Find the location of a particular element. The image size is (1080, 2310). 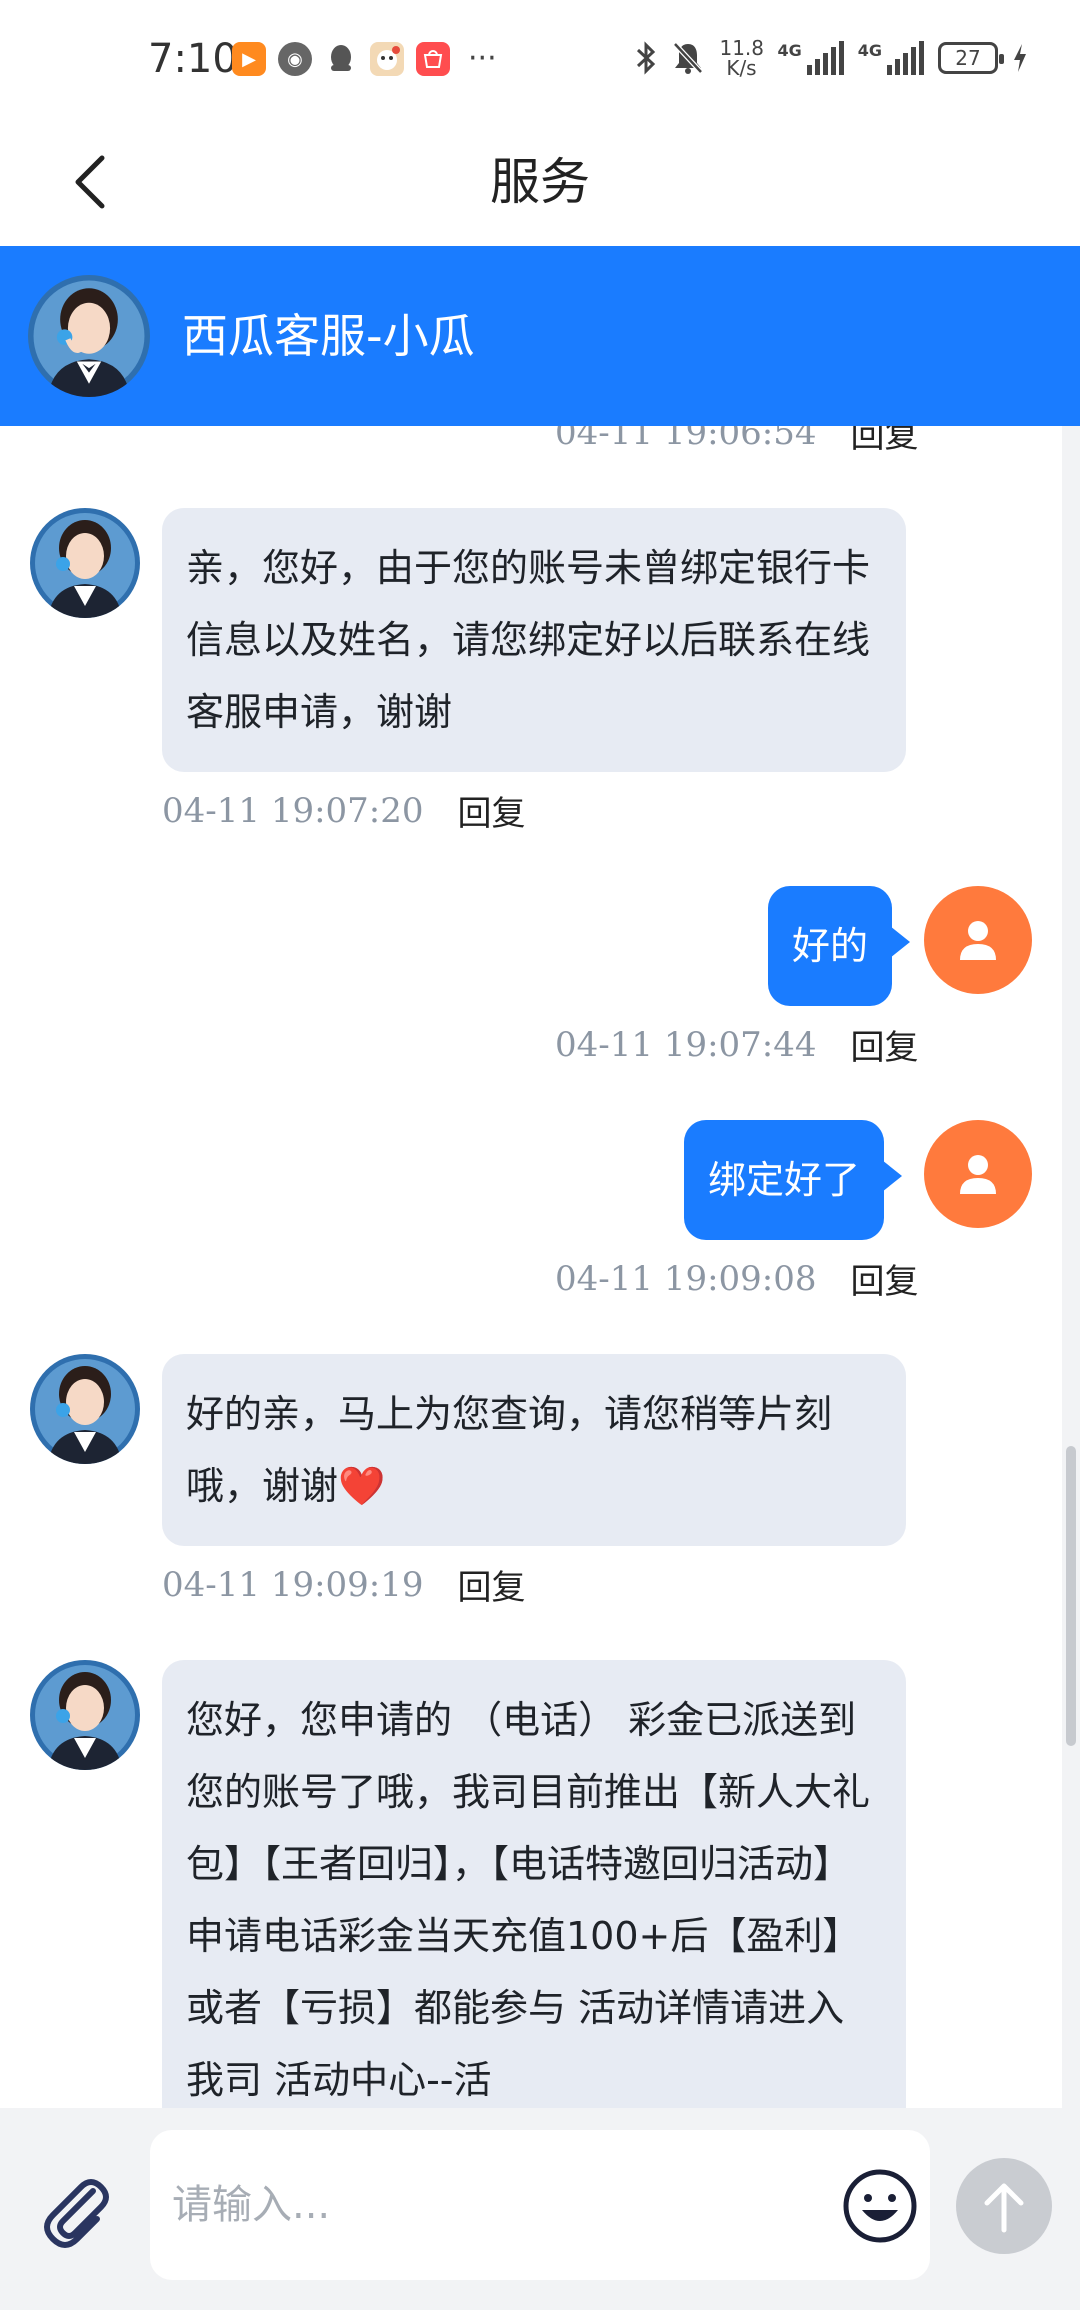

attach-button is located at coordinates (75, 2209).